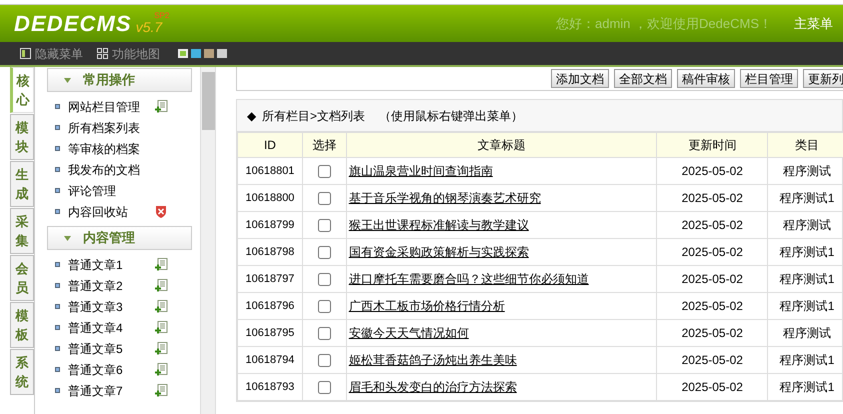 The width and height of the screenshot is (843, 414). I want to click on column-header: 类目, so click(805, 145).